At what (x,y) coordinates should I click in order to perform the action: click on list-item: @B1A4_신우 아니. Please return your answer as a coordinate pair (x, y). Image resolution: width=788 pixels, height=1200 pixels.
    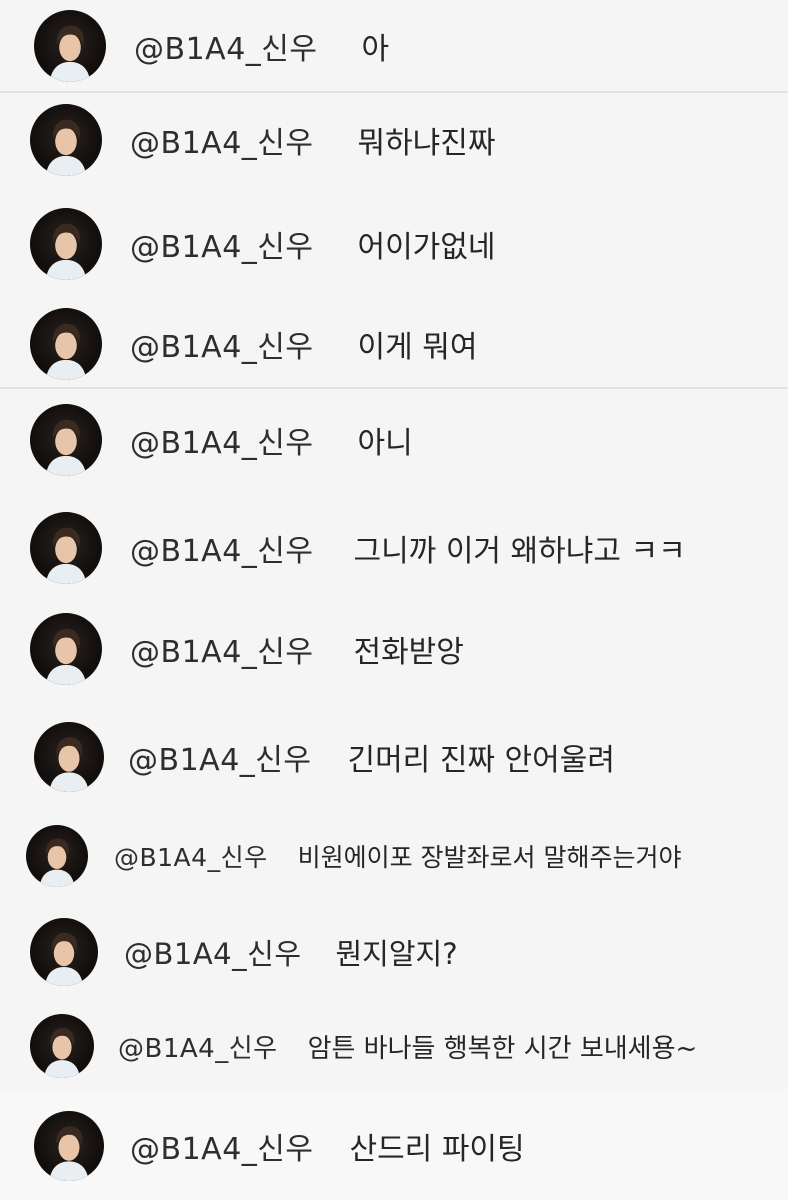
    Looking at the image, I should click on (394, 440).